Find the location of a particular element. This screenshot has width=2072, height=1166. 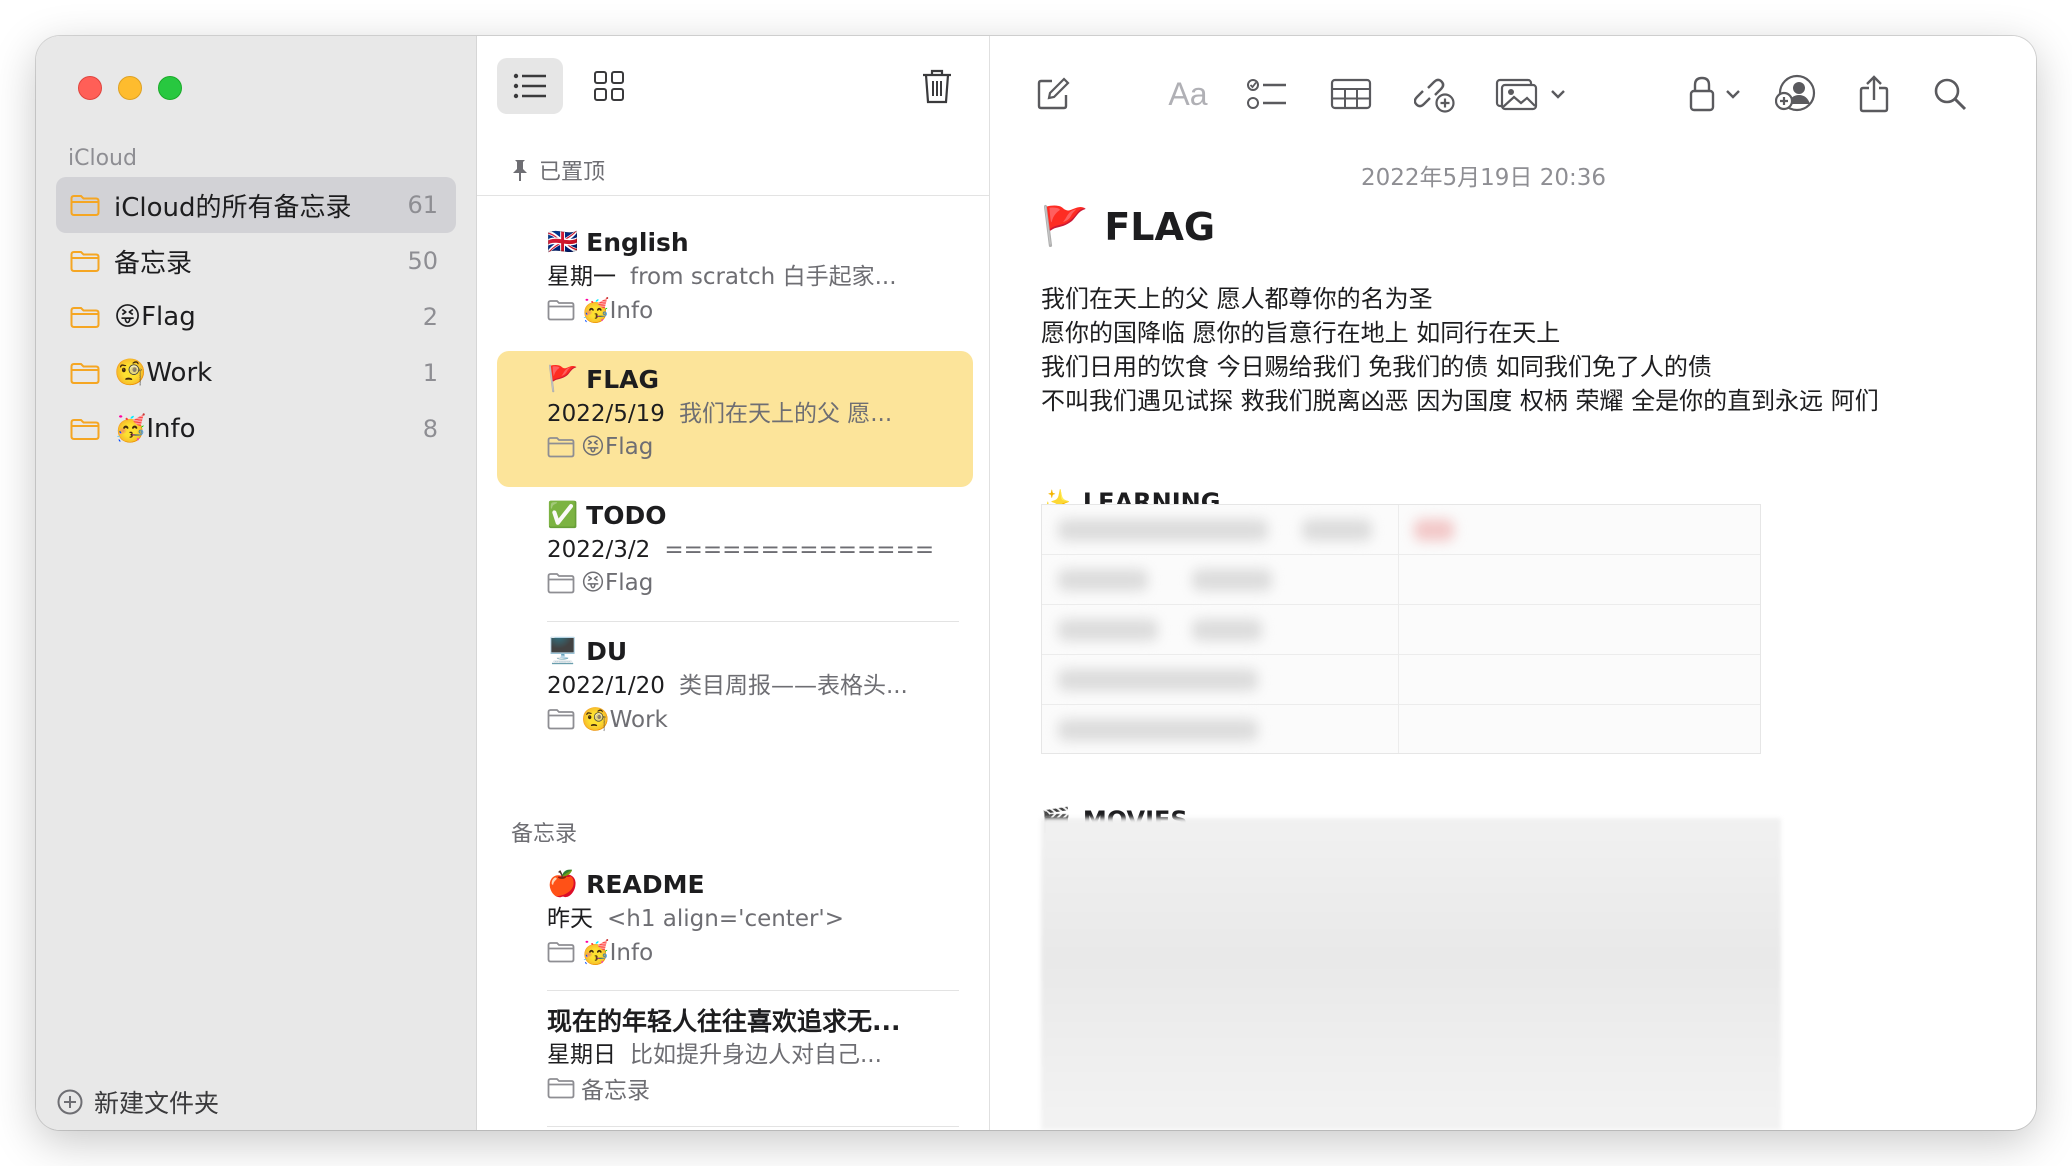

body-line: 我们在天上的父 愿人都尊你的名为圣 is located at coordinates (1237, 299).